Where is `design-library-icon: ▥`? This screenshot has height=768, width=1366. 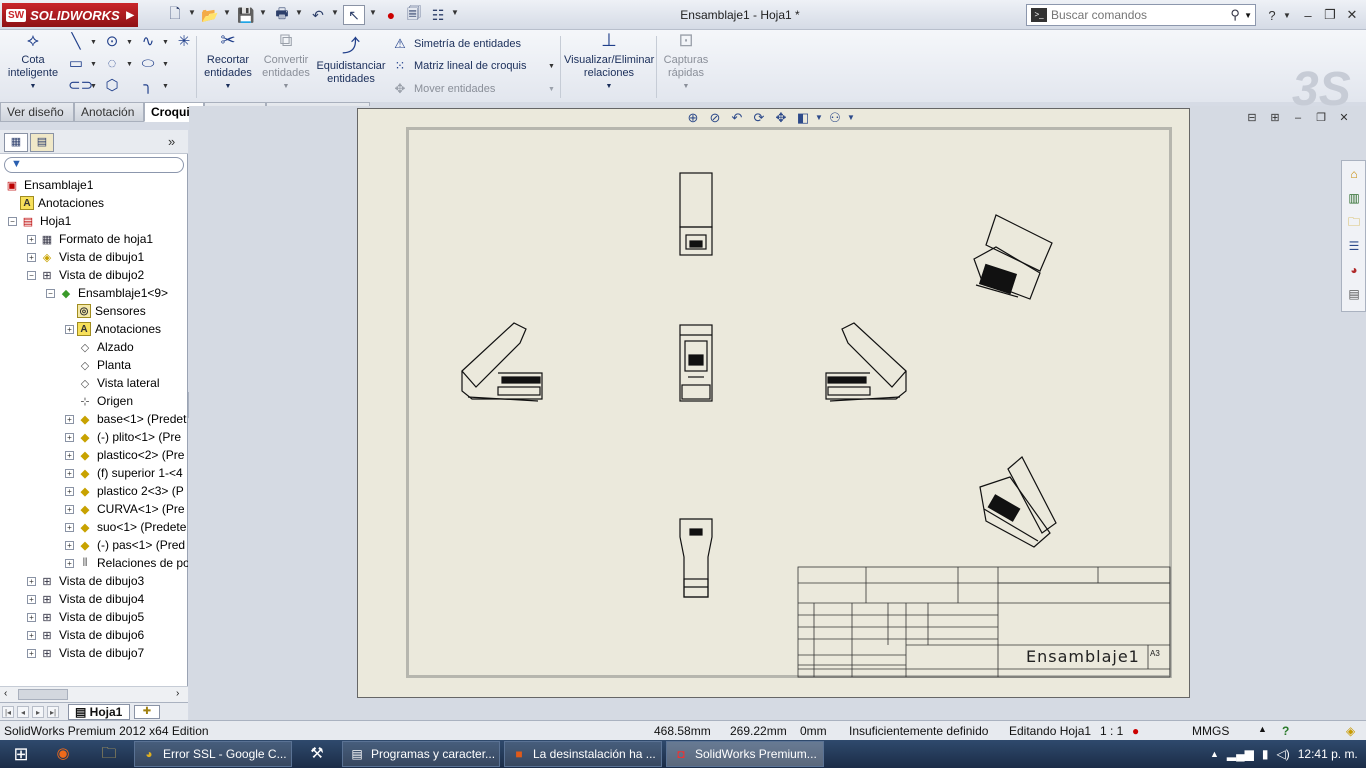
design-library-icon: ▥ is located at coordinates (1354, 198).